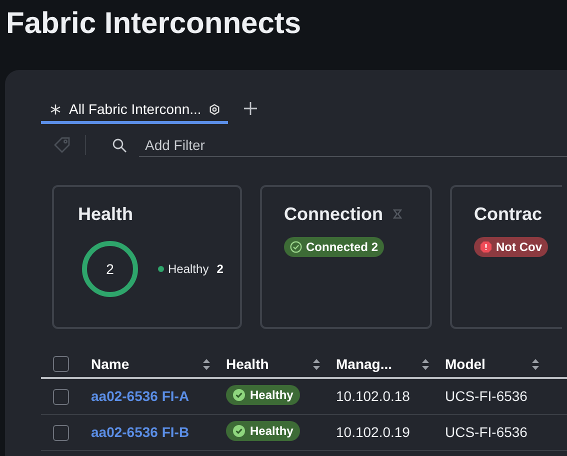  What do you see at coordinates (140, 432) in the screenshot?
I see `device-name-link: aa02-6536 FI-B` at bounding box center [140, 432].